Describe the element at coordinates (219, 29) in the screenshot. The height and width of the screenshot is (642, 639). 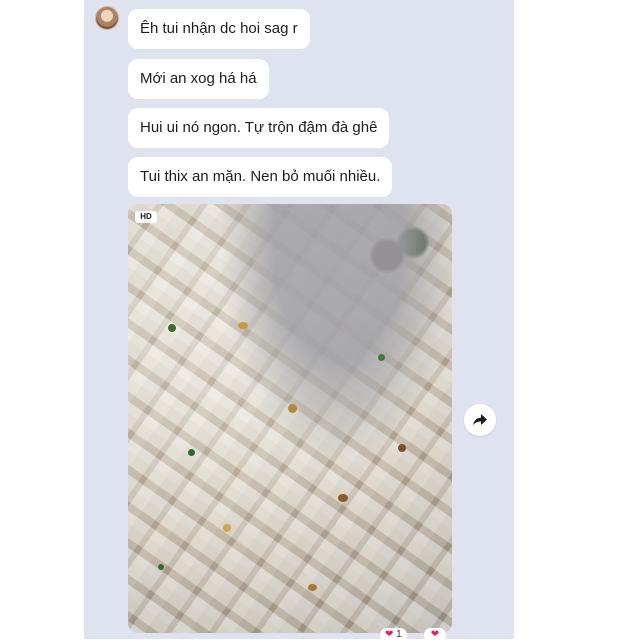
I see `message-bubble: Êh tui nhận dc hoi sag r` at that location.